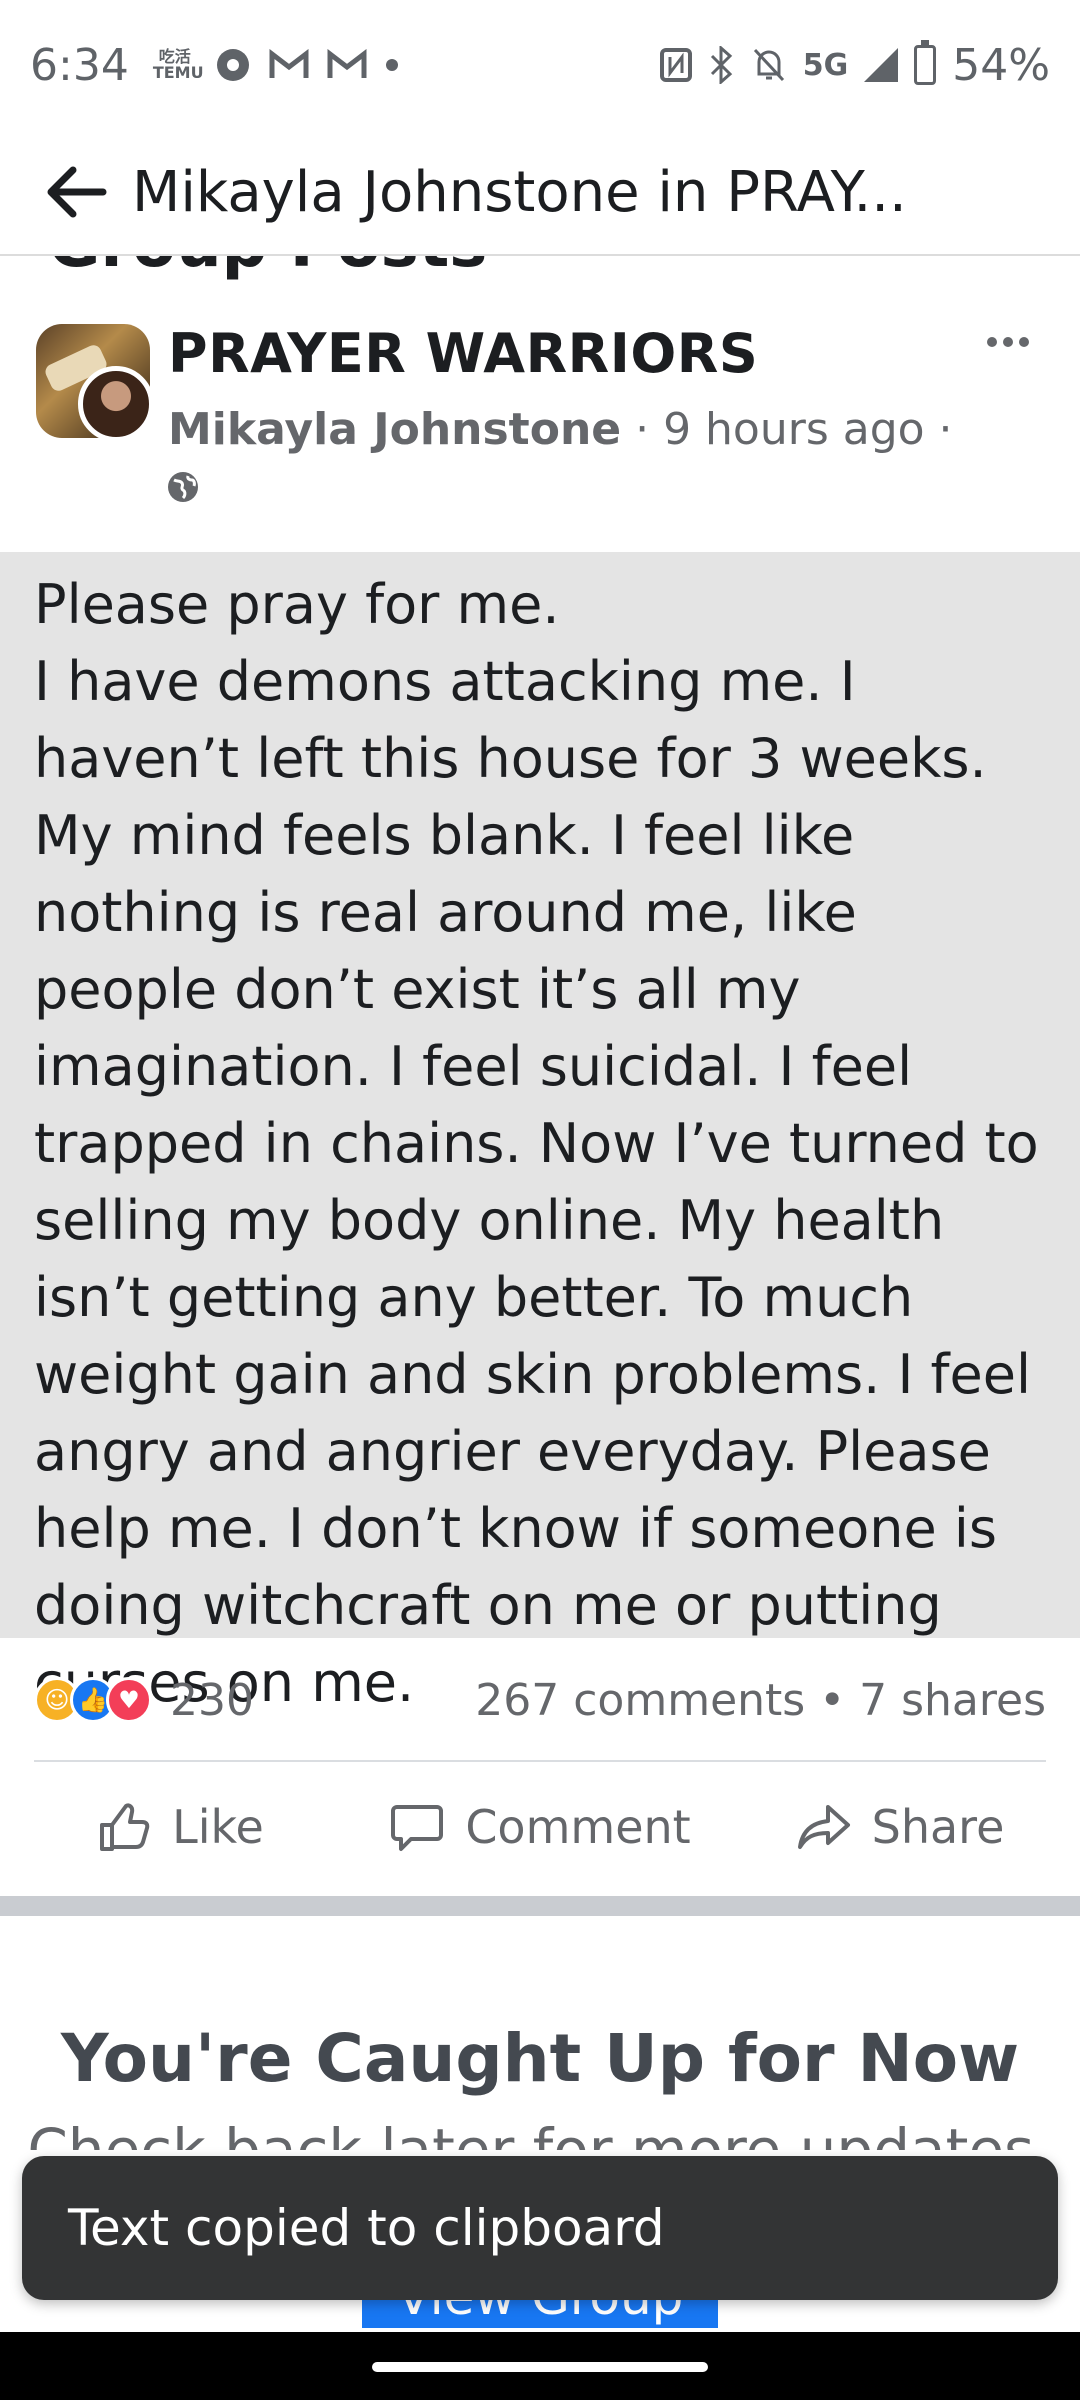 The width and height of the screenshot is (1080, 2400). I want to click on feed-separator, so click(540, 1906).